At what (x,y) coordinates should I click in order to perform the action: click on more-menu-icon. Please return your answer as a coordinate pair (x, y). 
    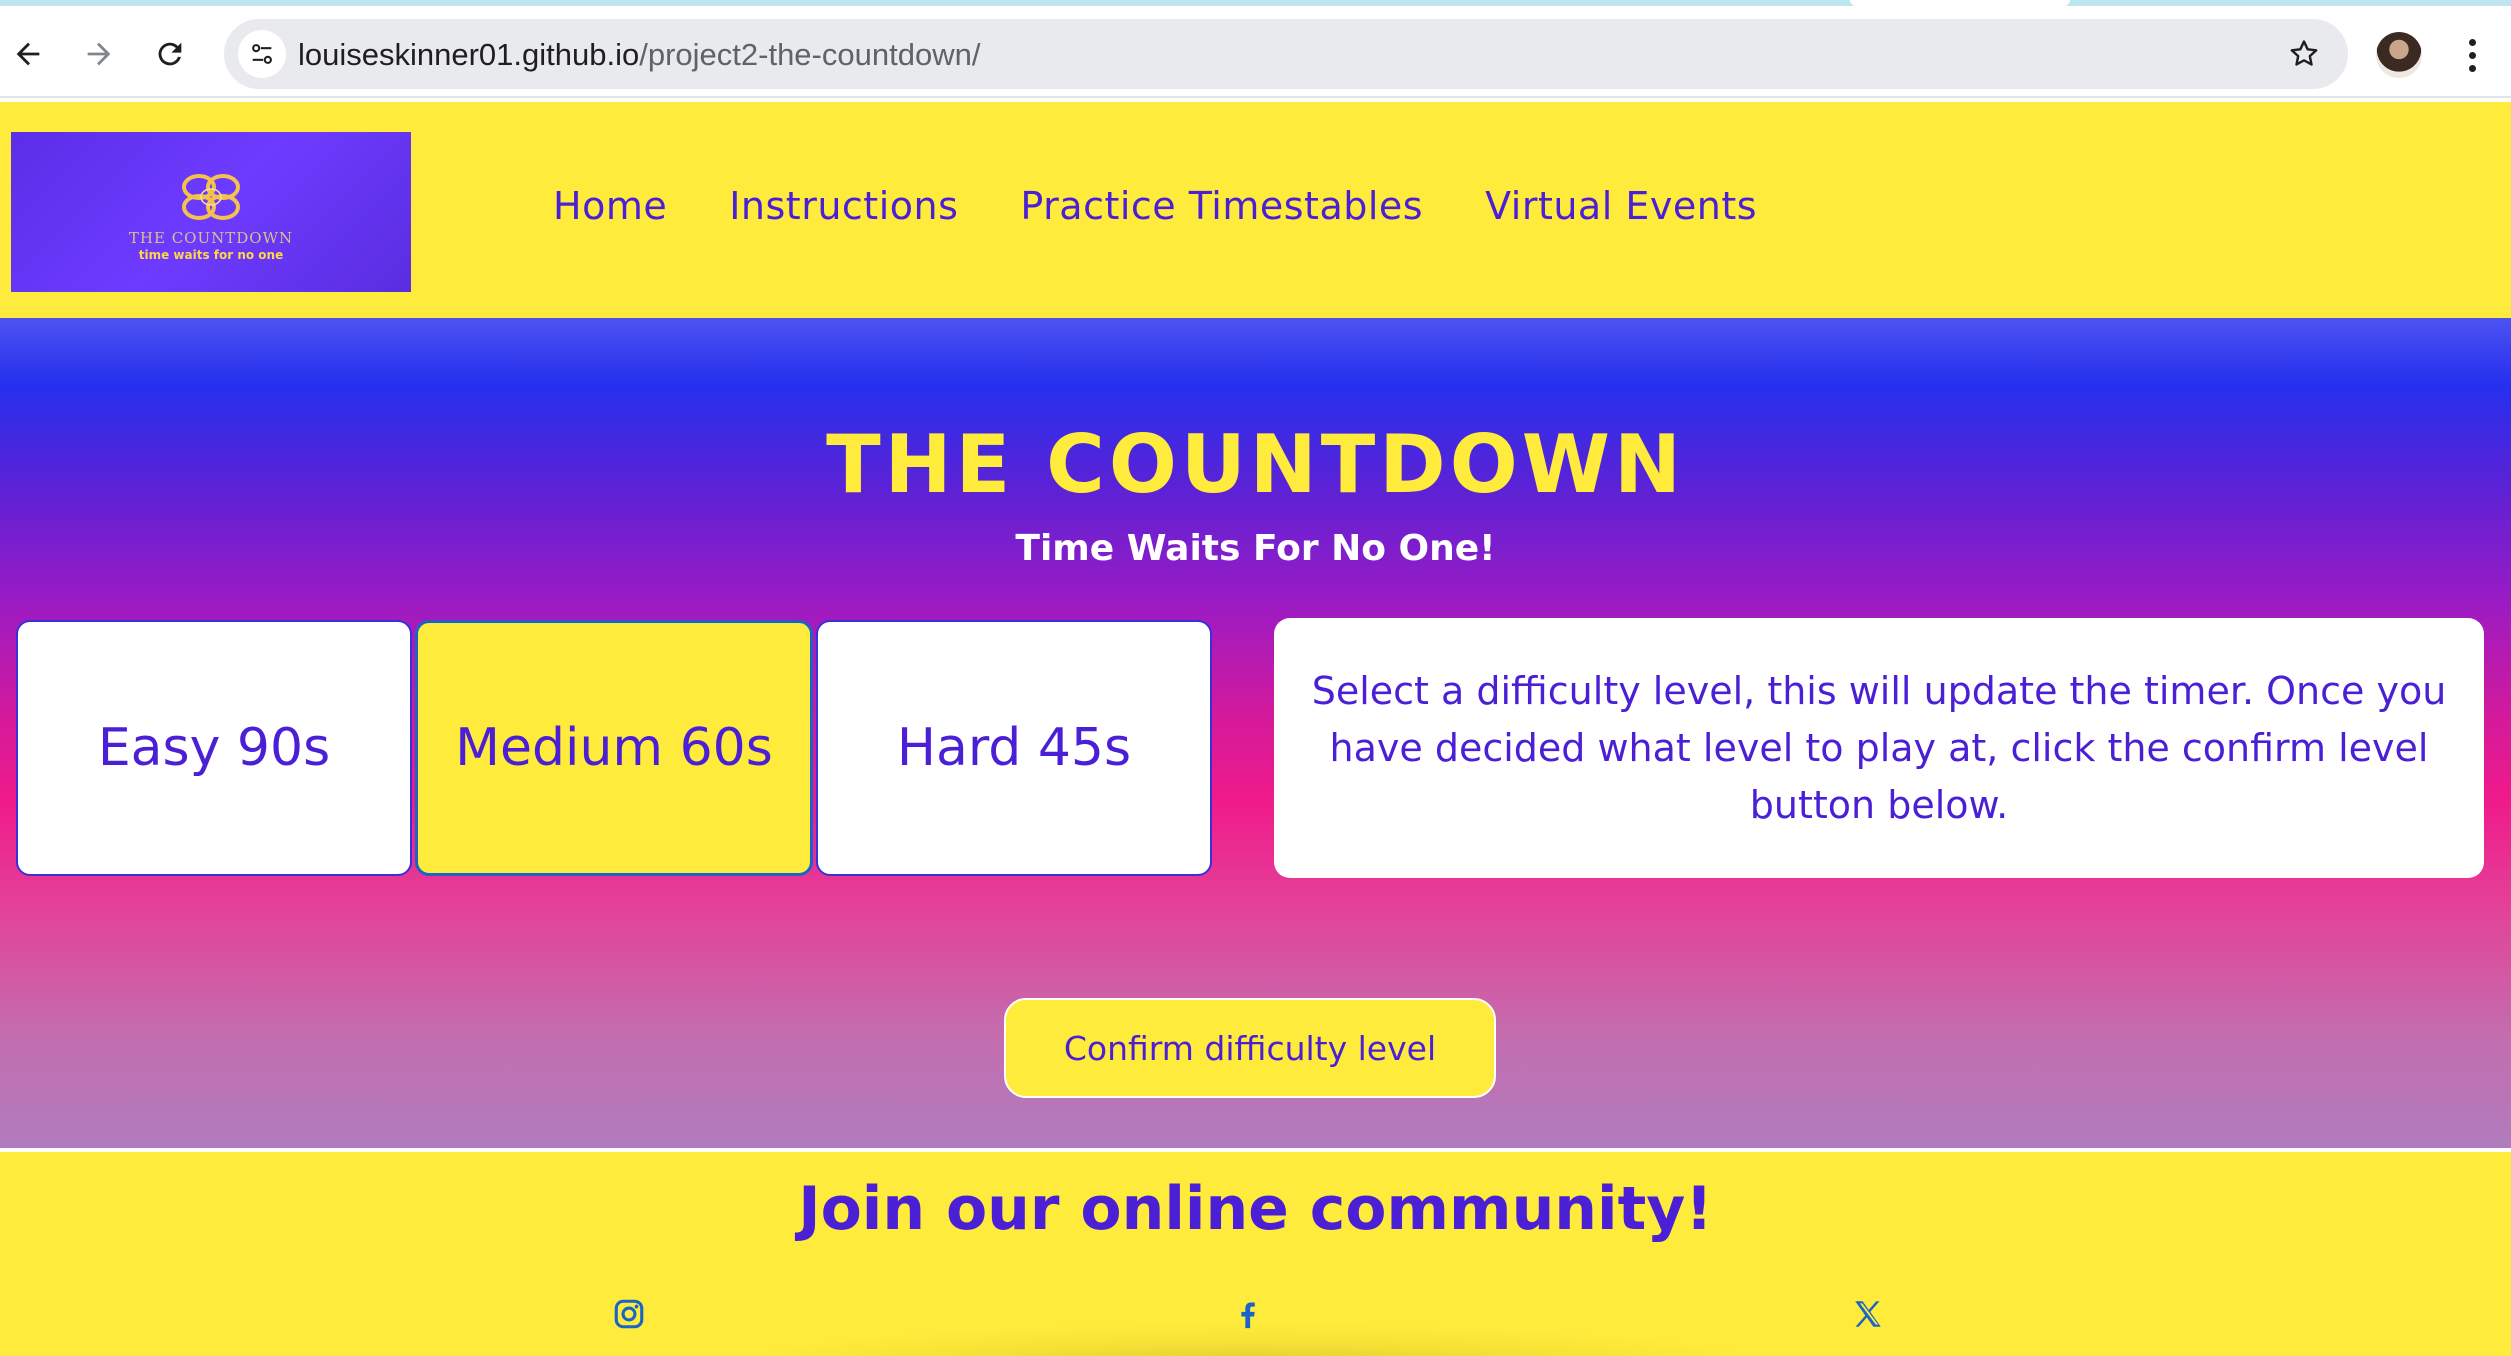
    Looking at the image, I should click on (2472, 55).